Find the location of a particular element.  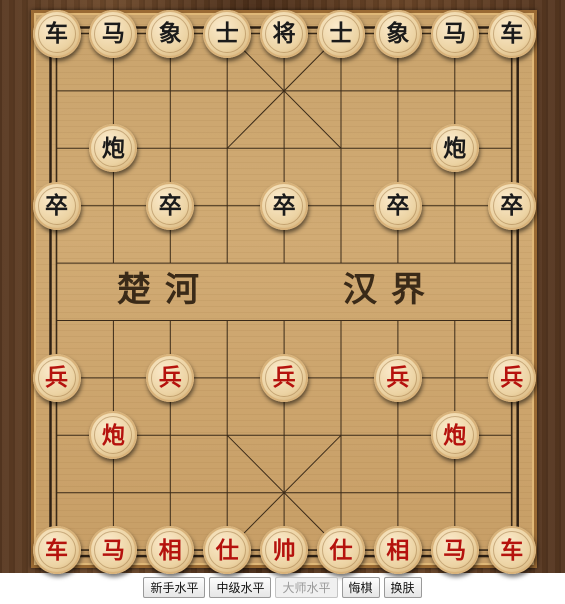

control-bar: 新手水平 中级水平 大师水平 悔棋 换肤 is located at coordinates (282, 588).